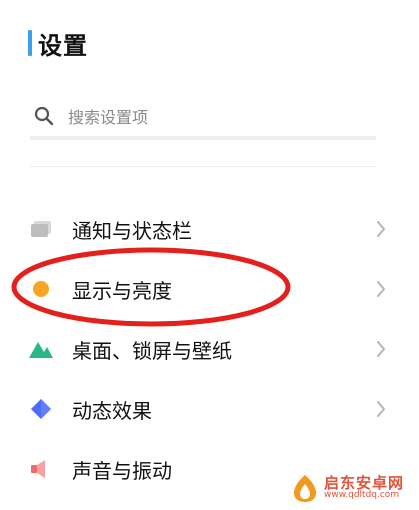  What do you see at coordinates (44, 116) in the screenshot?
I see `search-icon` at bounding box center [44, 116].